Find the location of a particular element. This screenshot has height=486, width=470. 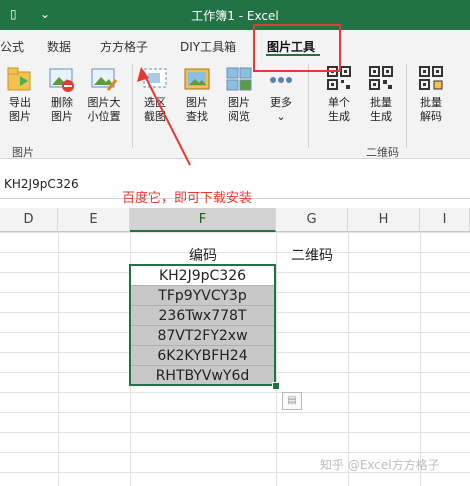

name-box: KH2J9pC326 is located at coordinates (41, 184).